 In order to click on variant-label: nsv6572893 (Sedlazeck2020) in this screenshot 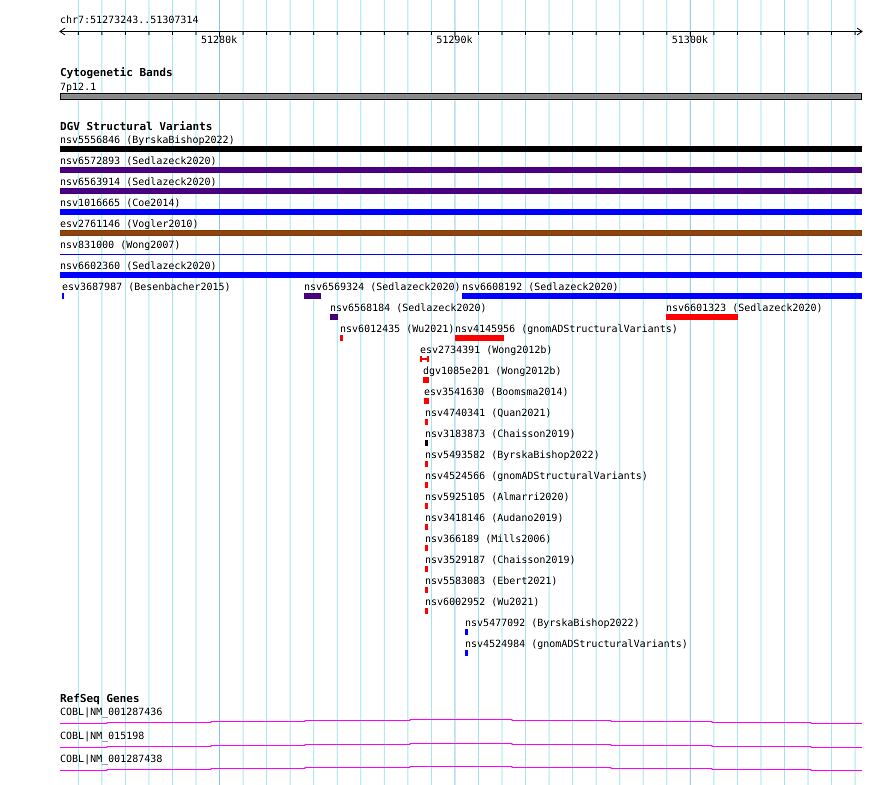, I will do `click(138, 161)`.